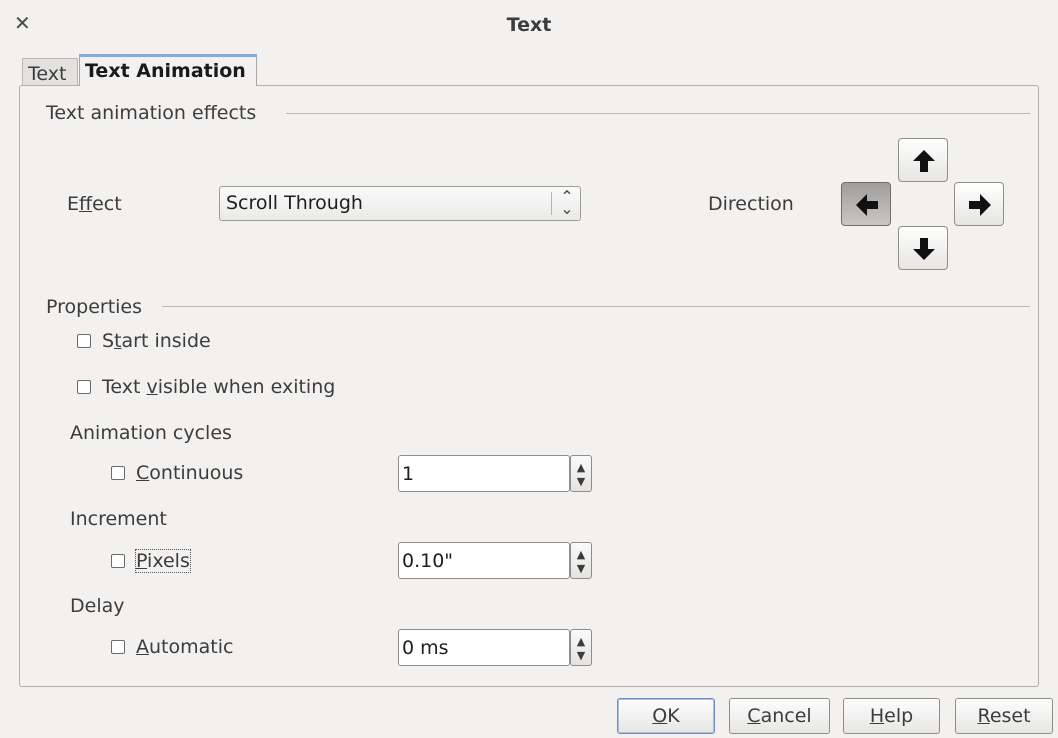 The height and width of the screenshot is (738, 1058). I want to click on tab-text: Text, so click(50, 73).